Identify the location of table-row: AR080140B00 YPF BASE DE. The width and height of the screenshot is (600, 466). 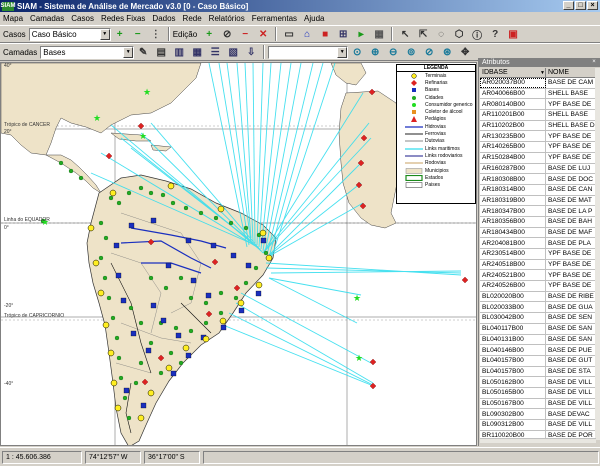
(538, 105).